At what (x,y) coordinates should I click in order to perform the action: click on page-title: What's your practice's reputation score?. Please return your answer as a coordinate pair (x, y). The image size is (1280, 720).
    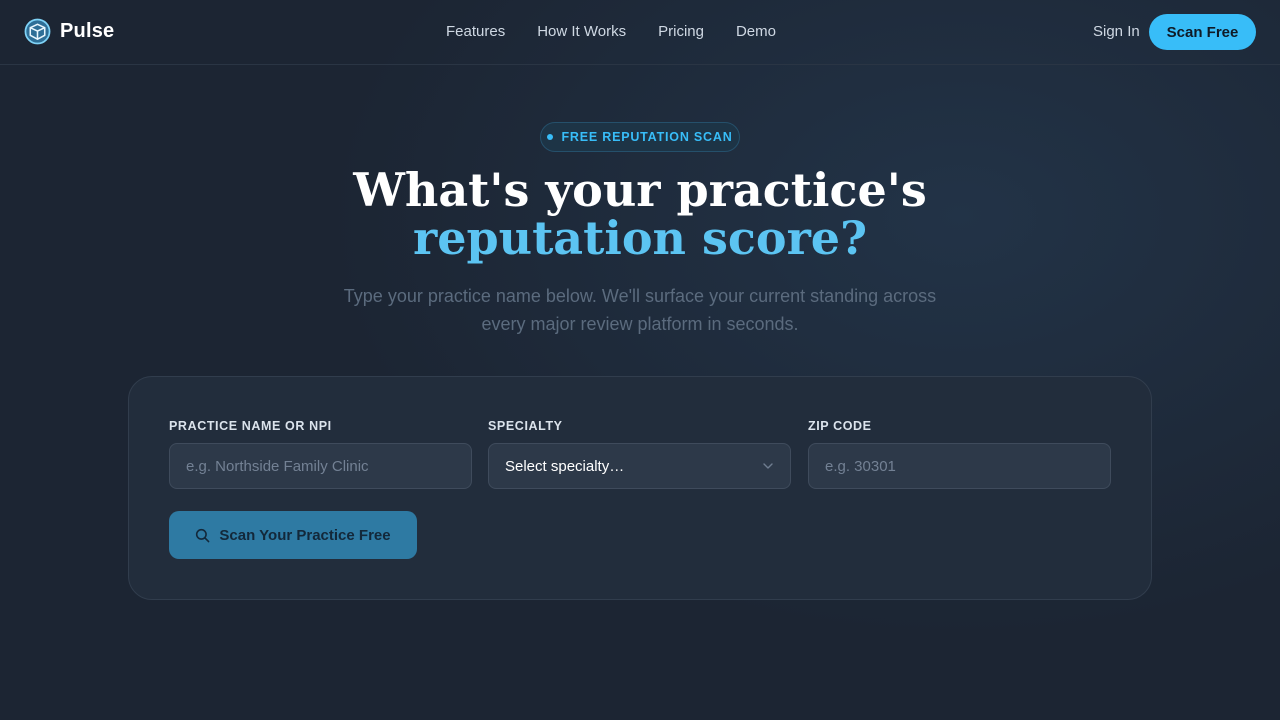
    Looking at the image, I should click on (640, 214).